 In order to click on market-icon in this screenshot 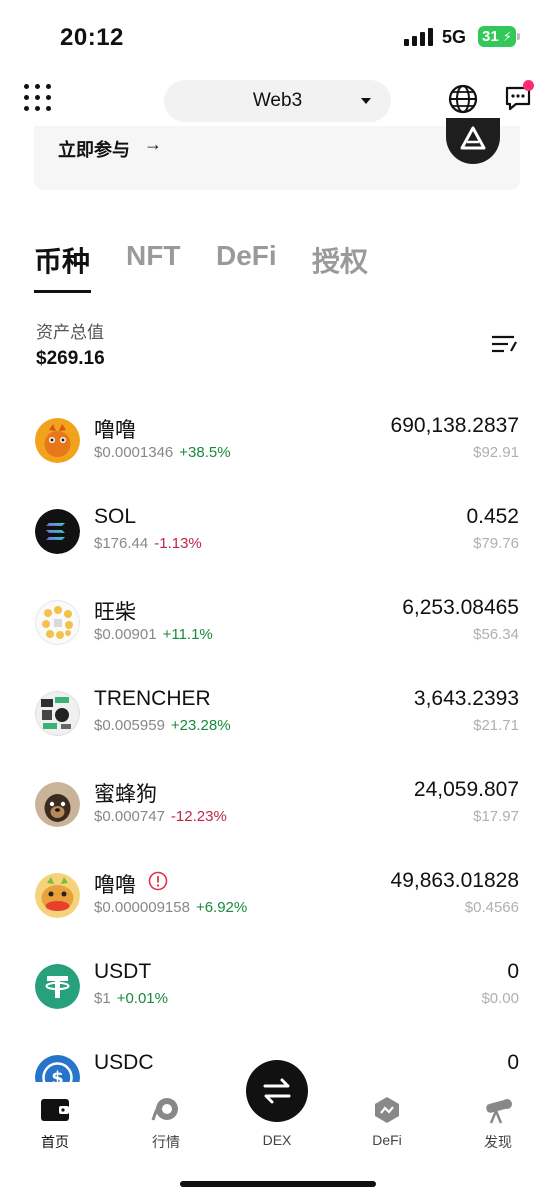, I will do `click(164, 1109)`.